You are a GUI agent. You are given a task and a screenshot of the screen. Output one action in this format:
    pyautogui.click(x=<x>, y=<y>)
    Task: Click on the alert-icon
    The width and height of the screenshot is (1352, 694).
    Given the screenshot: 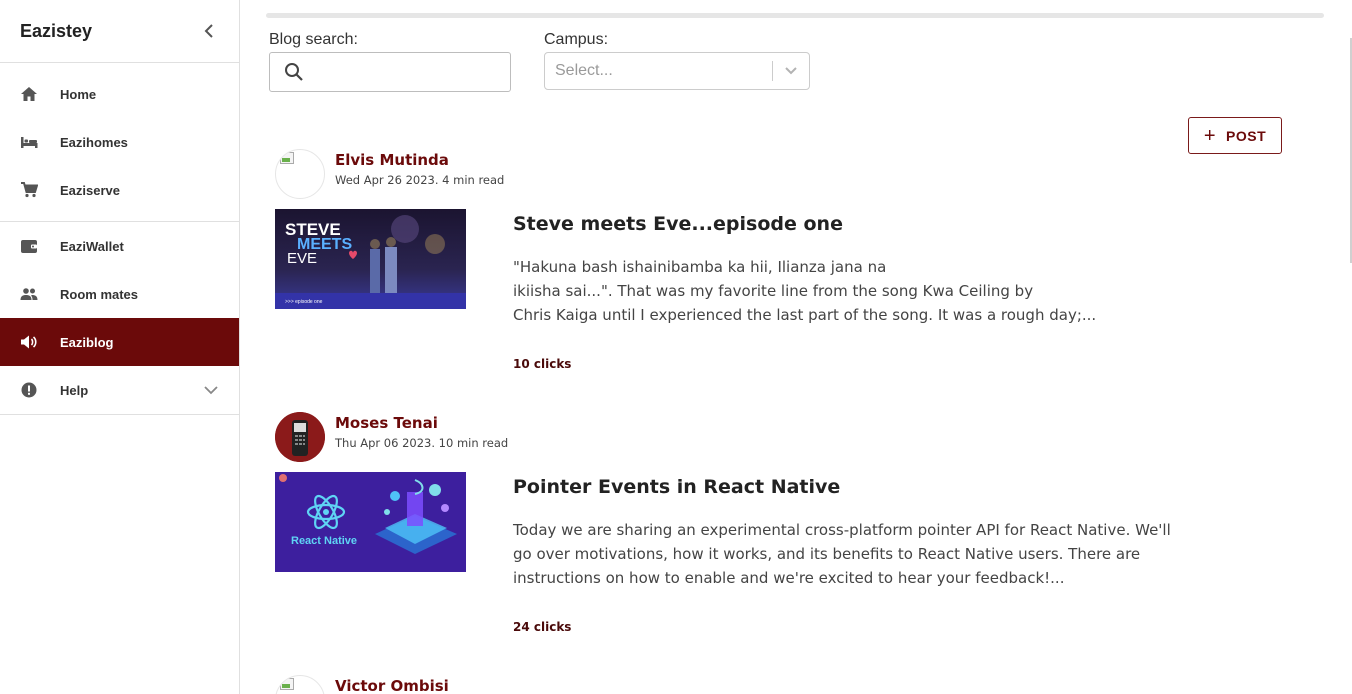 What is the action you would take?
    pyautogui.click(x=29, y=390)
    